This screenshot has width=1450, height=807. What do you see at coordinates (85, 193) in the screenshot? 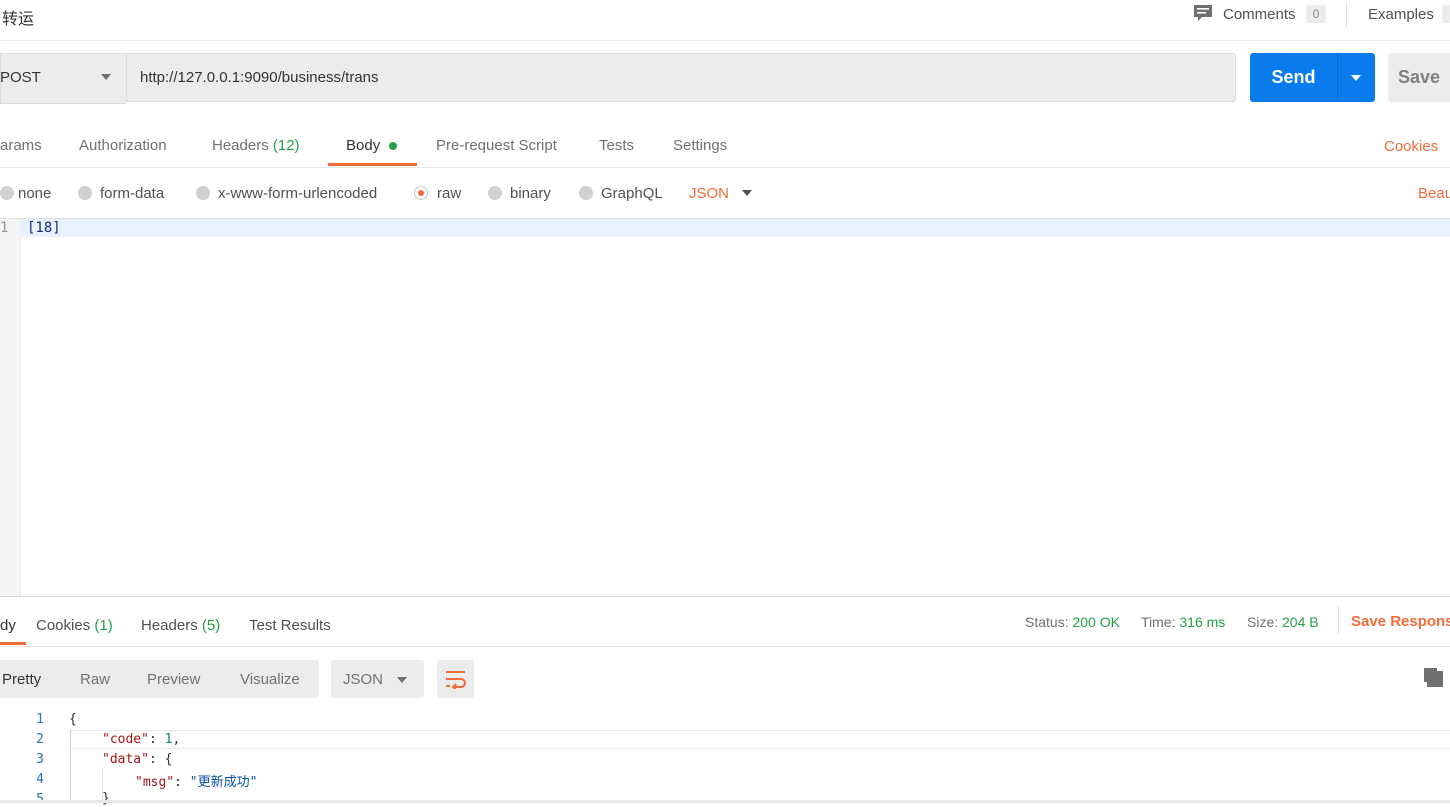
I see `radio-form-data` at bounding box center [85, 193].